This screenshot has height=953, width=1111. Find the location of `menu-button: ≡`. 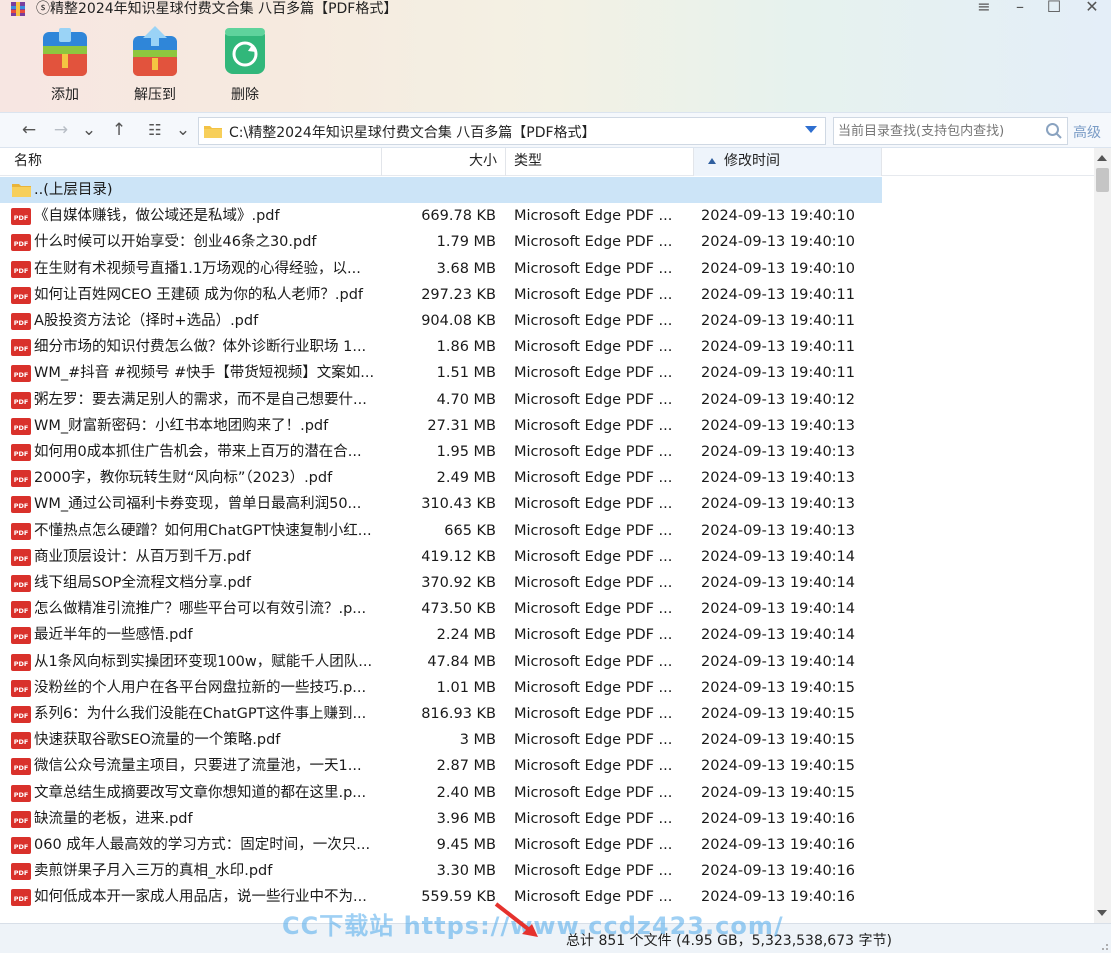

menu-button: ≡ is located at coordinates (984, 9).